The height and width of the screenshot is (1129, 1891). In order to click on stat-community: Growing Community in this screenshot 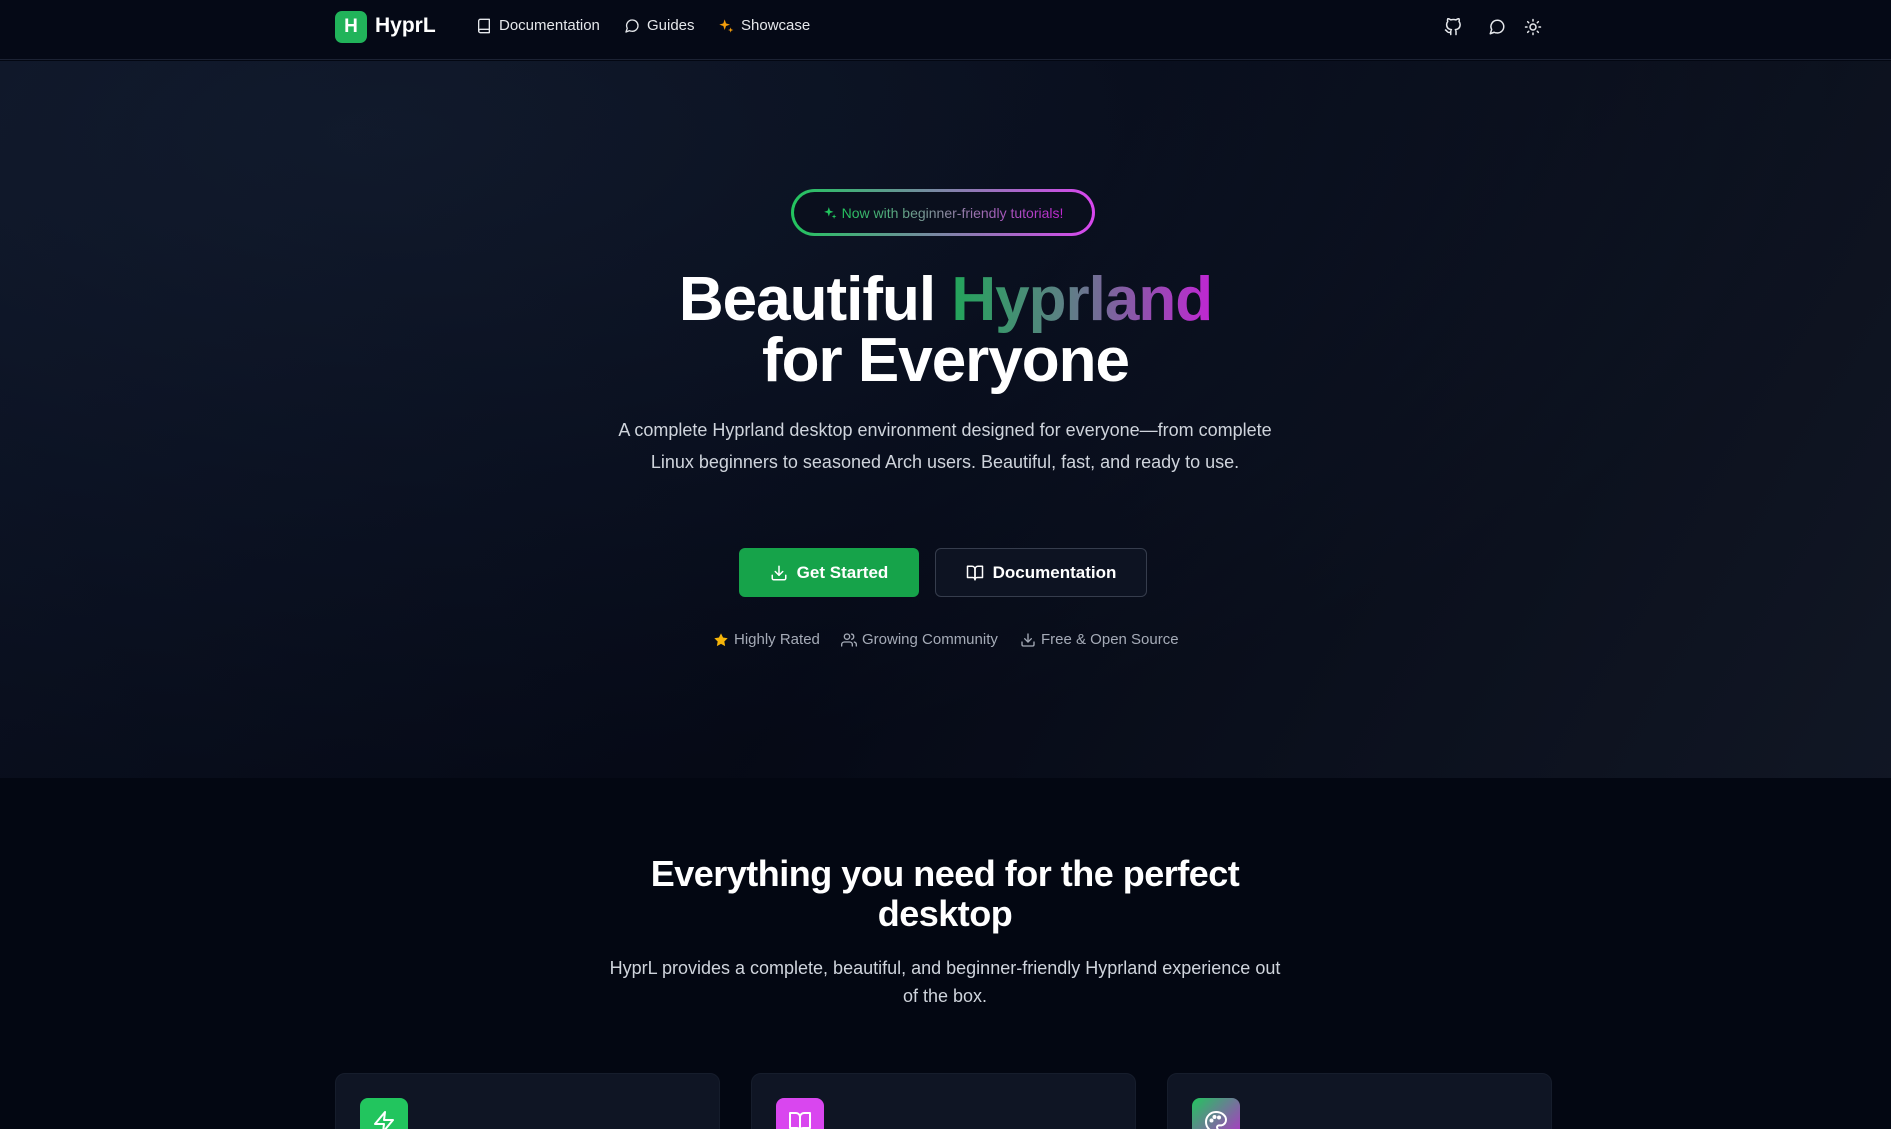, I will do `click(919, 639)`.